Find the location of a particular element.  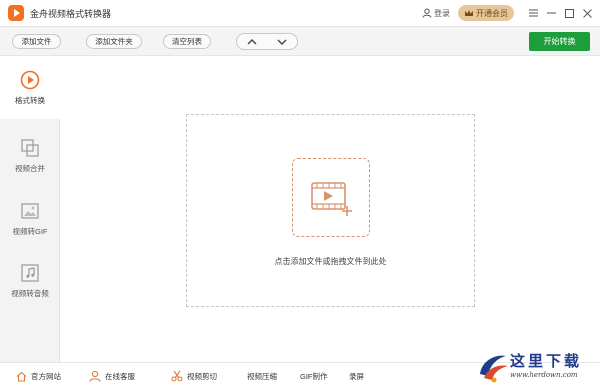

screen-record-label: 录屏 is located at coordinates (356, 376).